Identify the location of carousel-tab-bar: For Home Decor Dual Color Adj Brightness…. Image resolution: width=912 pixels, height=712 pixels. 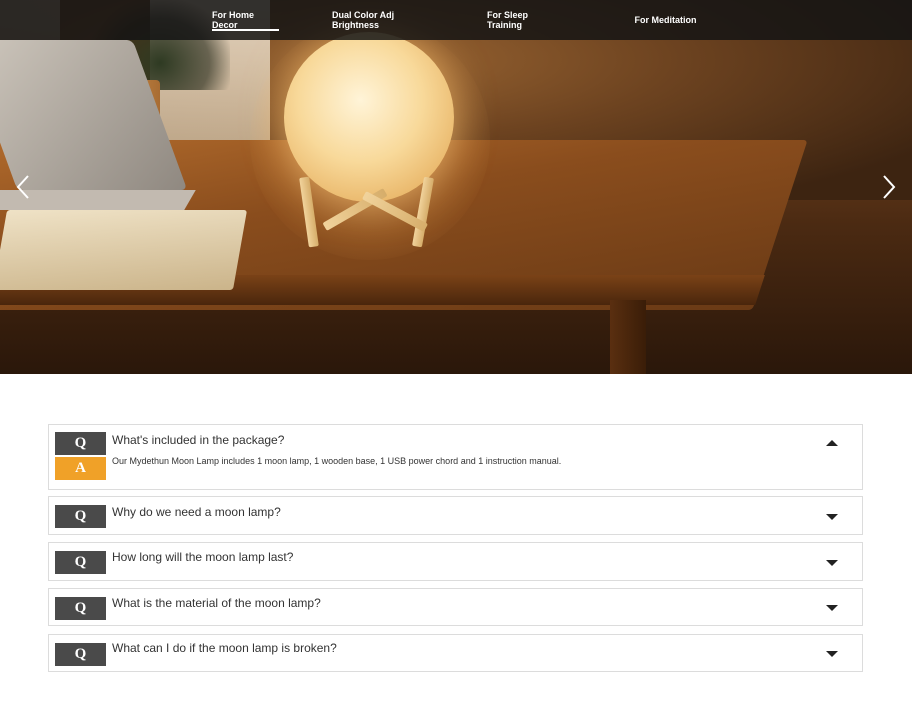
(456, 20).